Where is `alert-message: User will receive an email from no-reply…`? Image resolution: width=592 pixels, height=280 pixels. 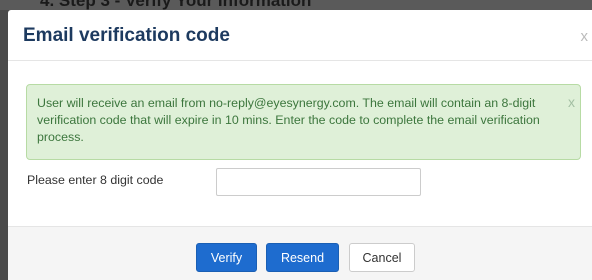 alert-message: User will receive an email from no-reply… is located at coordinates (288, 120).